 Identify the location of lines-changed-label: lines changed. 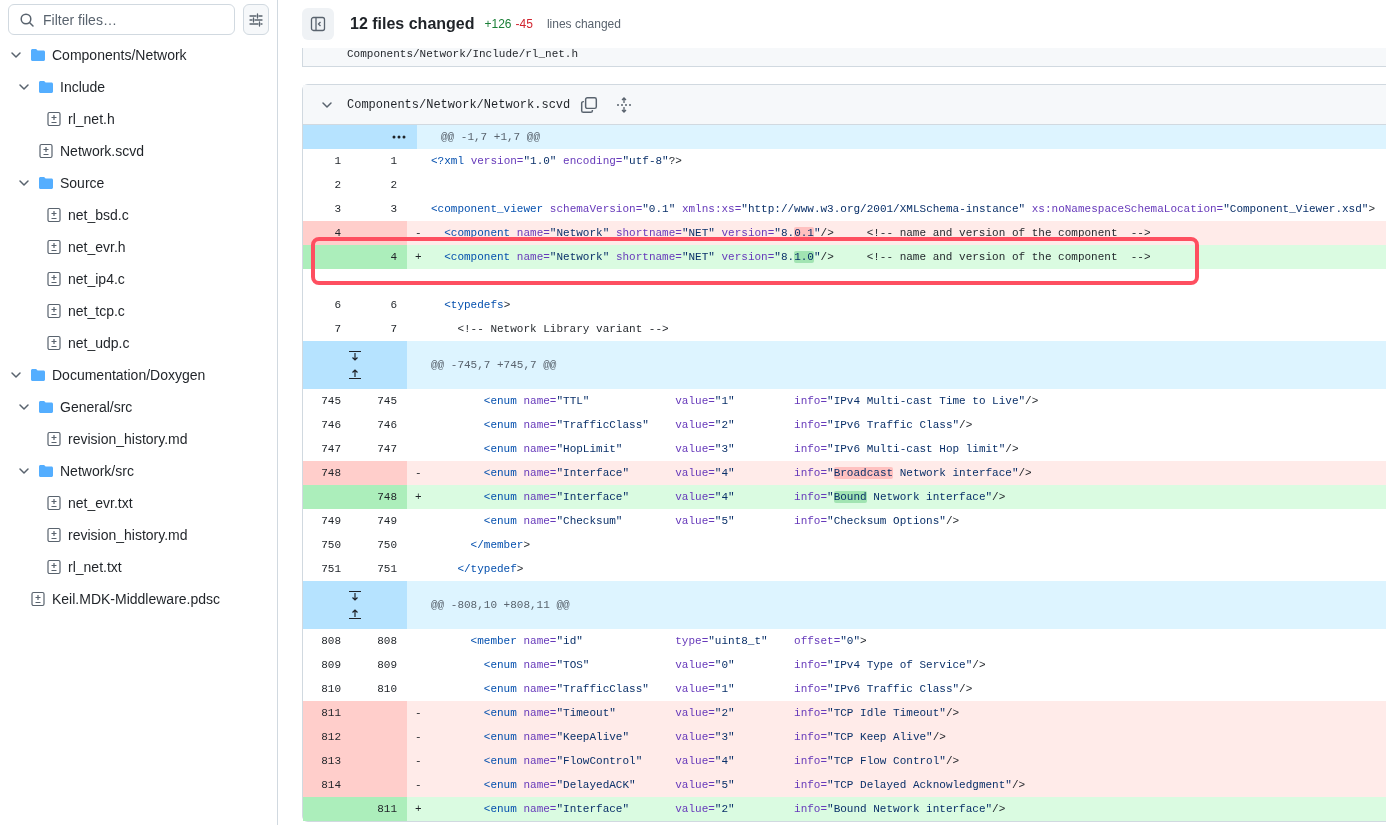
(583, 24).